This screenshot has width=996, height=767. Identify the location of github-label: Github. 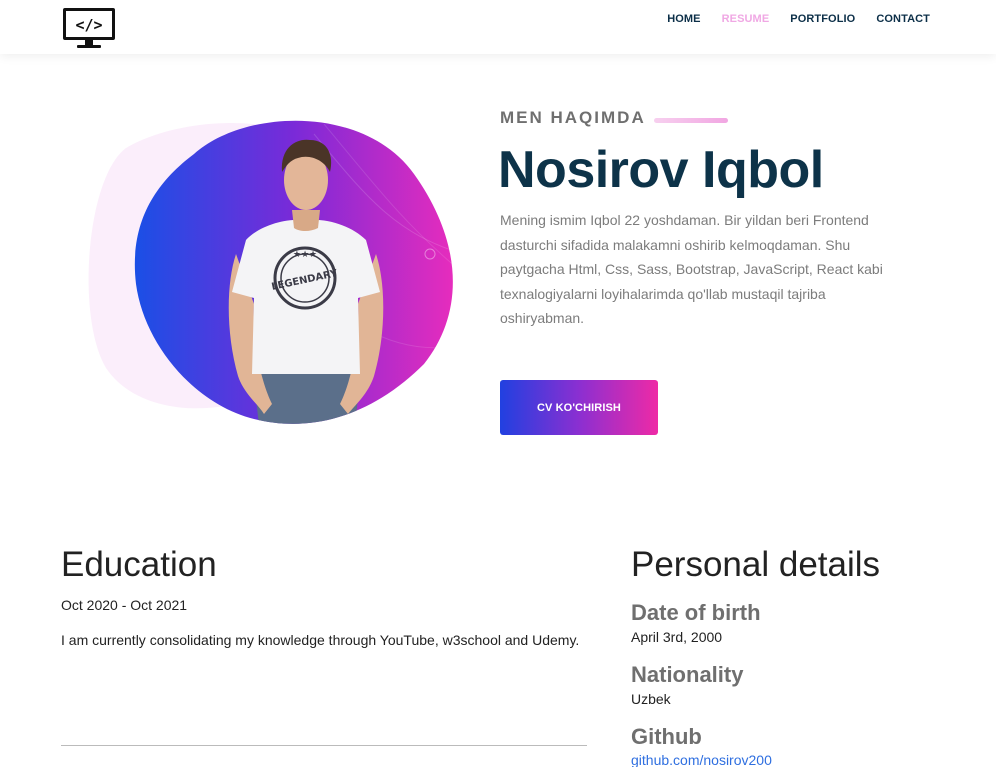
(666, 736).